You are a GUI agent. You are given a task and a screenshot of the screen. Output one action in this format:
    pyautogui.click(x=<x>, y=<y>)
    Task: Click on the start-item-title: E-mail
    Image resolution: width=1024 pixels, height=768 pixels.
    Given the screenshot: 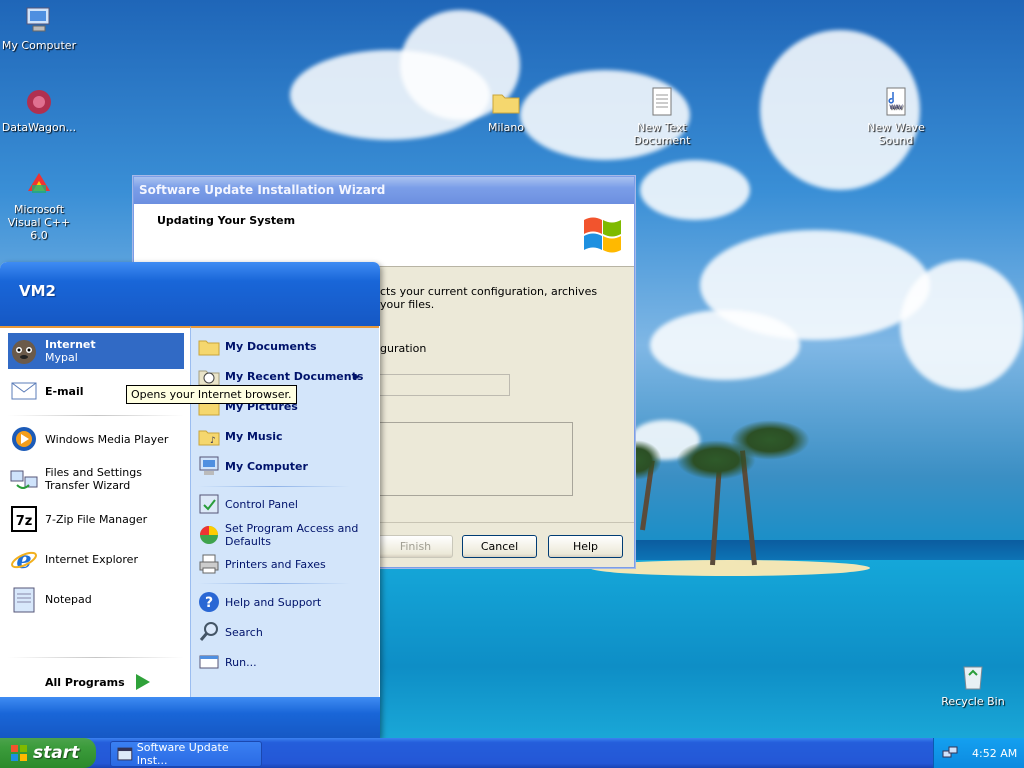 What is the action you would take?
    pyautogui.click(x=64, y=391)
    